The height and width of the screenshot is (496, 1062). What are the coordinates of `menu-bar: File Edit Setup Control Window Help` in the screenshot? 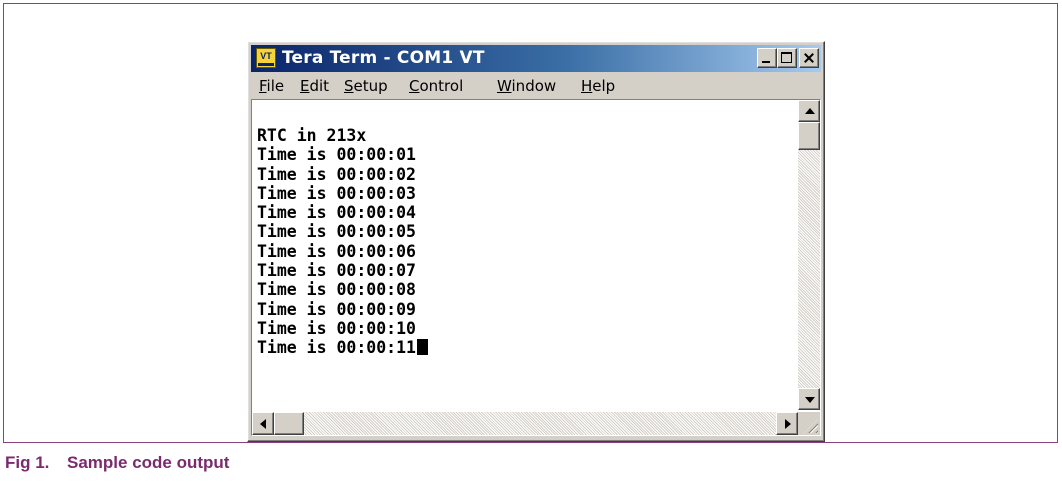 It's located at (536, 86).